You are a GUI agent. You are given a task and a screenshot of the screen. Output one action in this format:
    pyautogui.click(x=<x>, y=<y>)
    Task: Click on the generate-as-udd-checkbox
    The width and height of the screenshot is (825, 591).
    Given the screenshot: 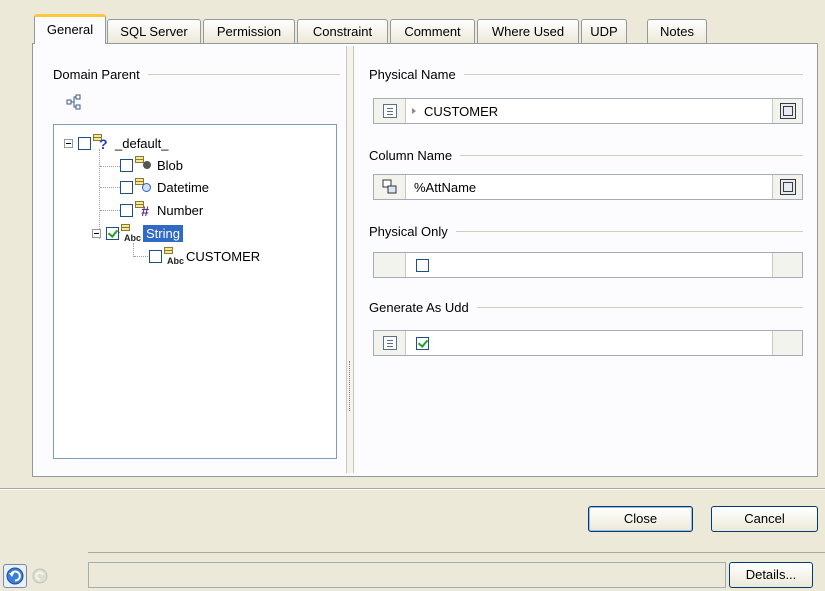 What is the action you would take?
    pyautogui.click(x=422, y=343)
    